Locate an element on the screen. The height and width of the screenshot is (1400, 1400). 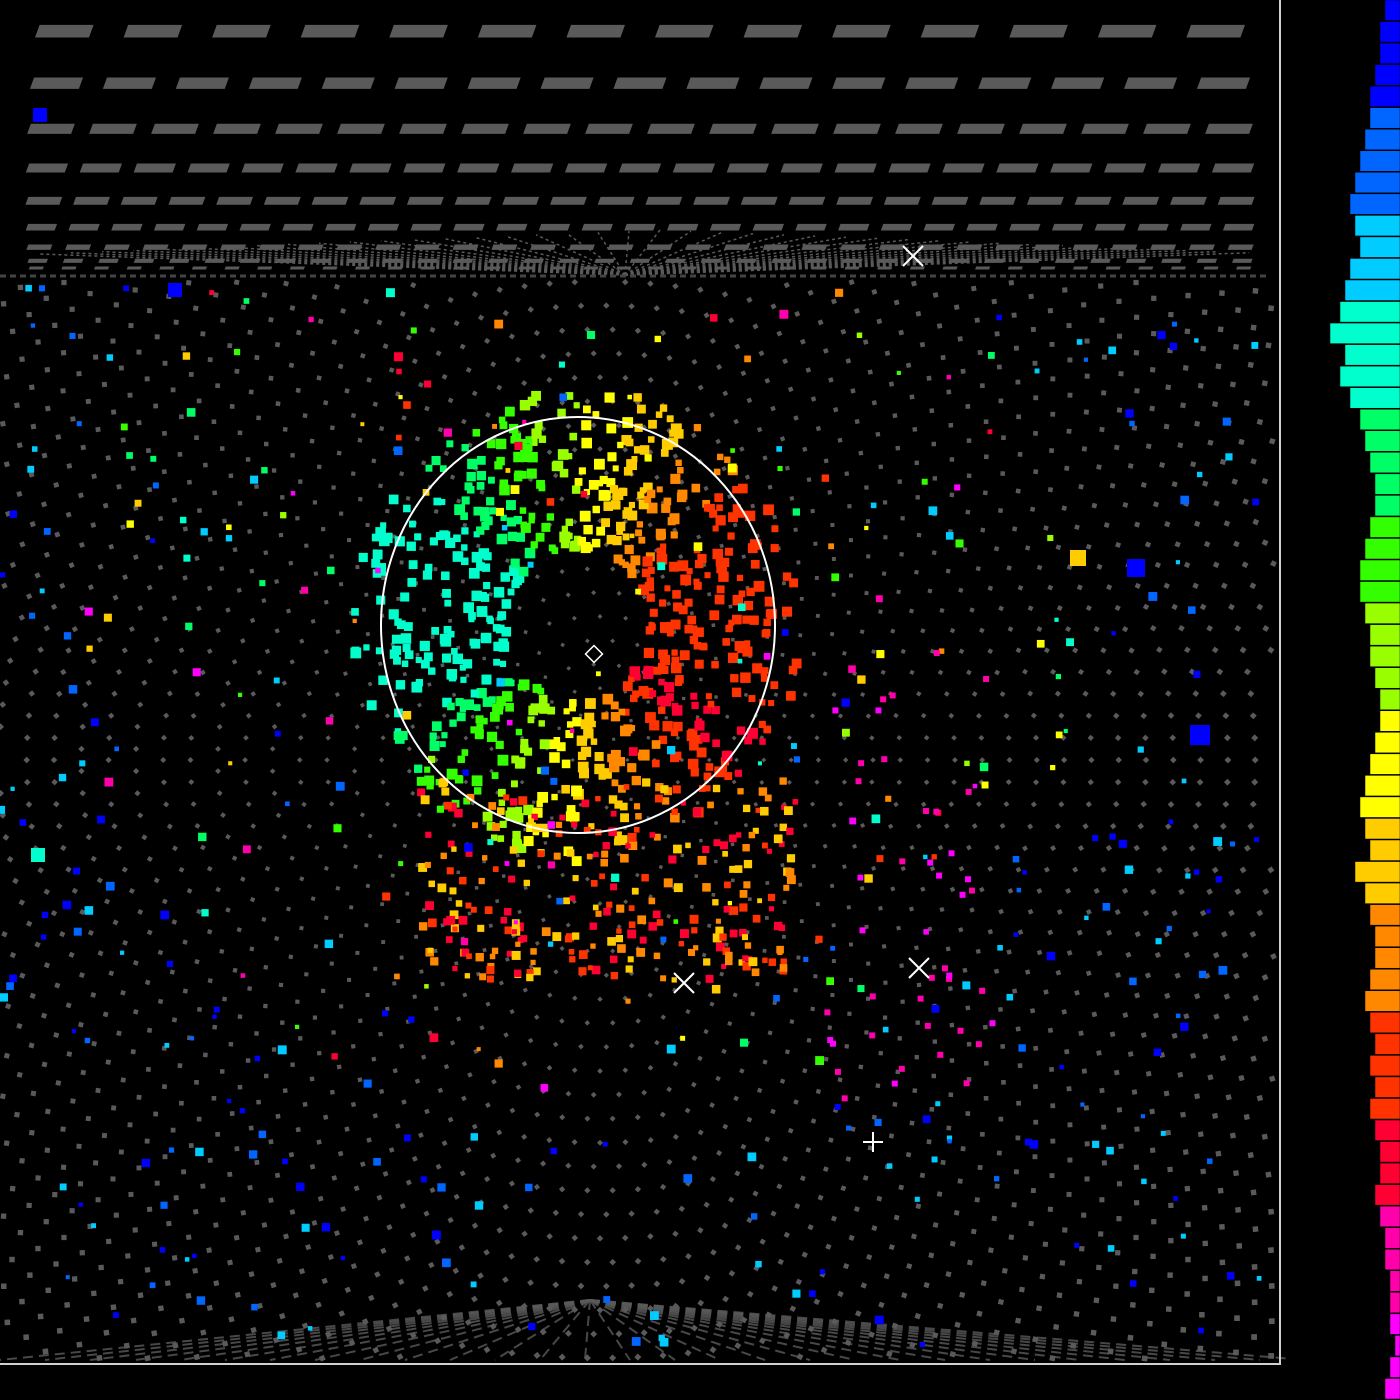
timing-histogram is located at coordinates (1364, 700).